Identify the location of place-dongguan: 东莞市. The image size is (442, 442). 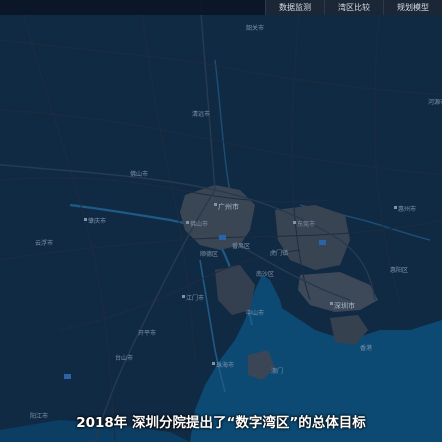
(306, 224).